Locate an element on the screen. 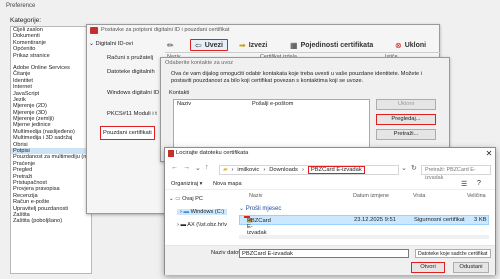 This screenshot has width=500, height=279. column-type: Vrsta is located at coordinates (419, 196).